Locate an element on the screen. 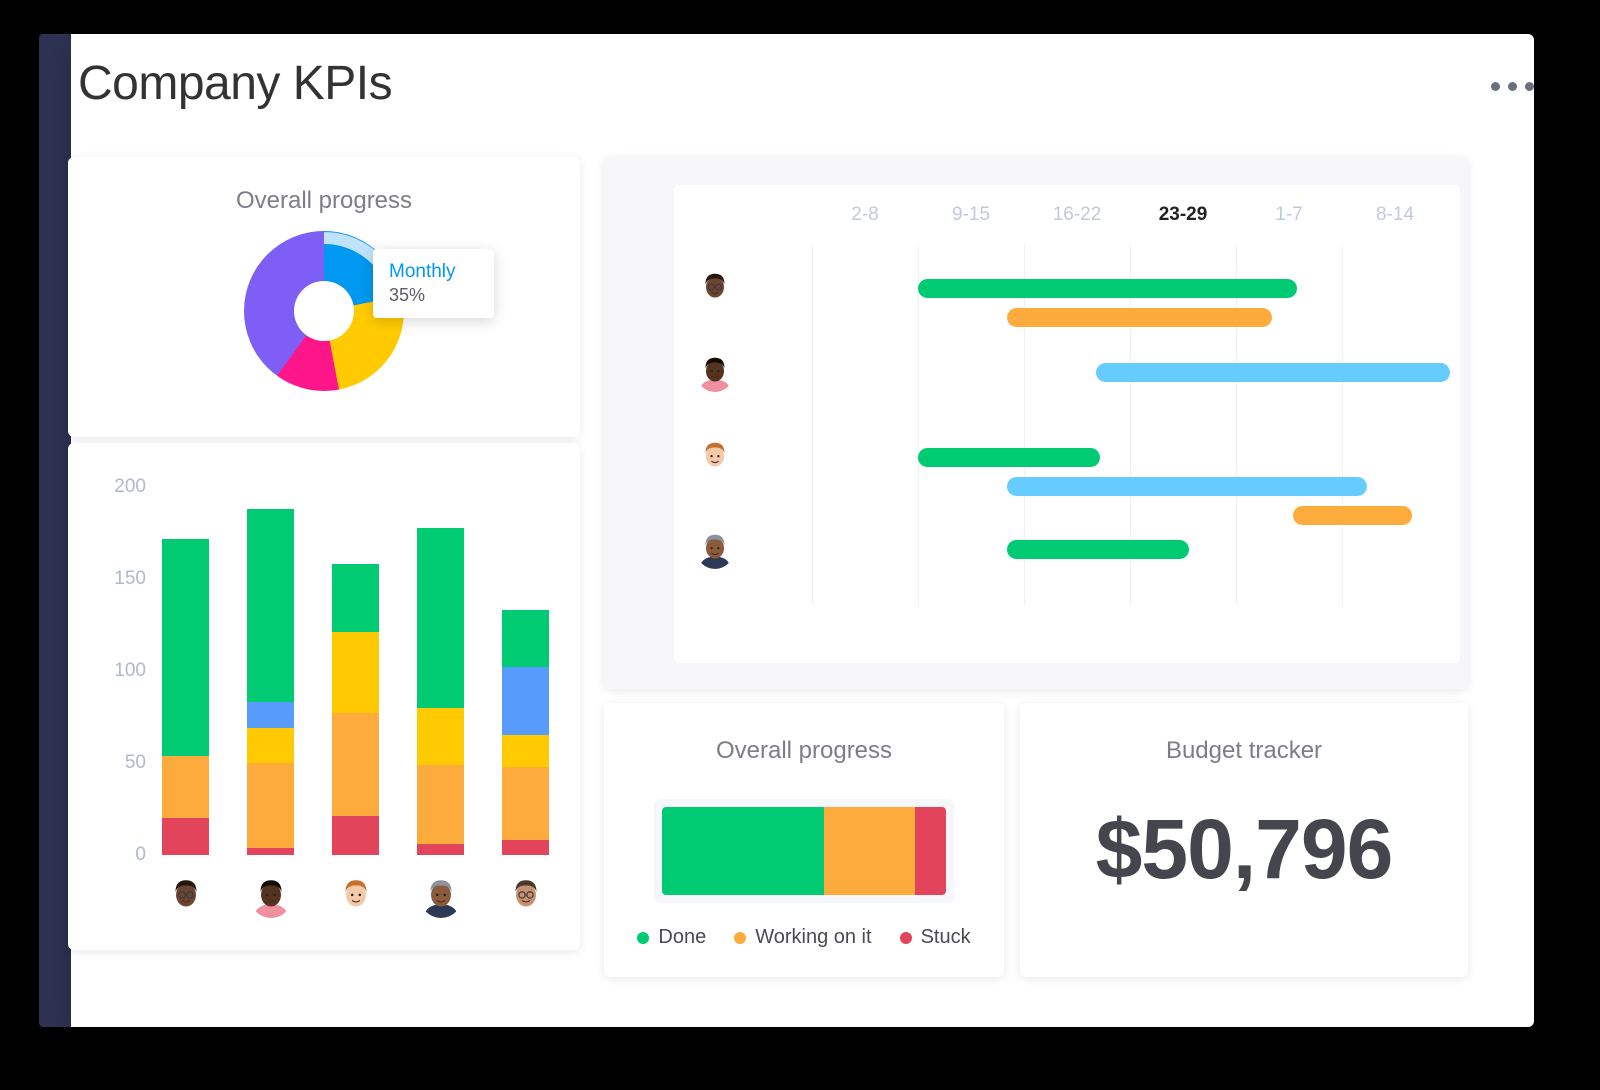 Image resolution: width=1600 pixels, height=1090 pixels. overall-progress-donut-card: Overall progress Monthly 35% is located at coordinates (324, 297).